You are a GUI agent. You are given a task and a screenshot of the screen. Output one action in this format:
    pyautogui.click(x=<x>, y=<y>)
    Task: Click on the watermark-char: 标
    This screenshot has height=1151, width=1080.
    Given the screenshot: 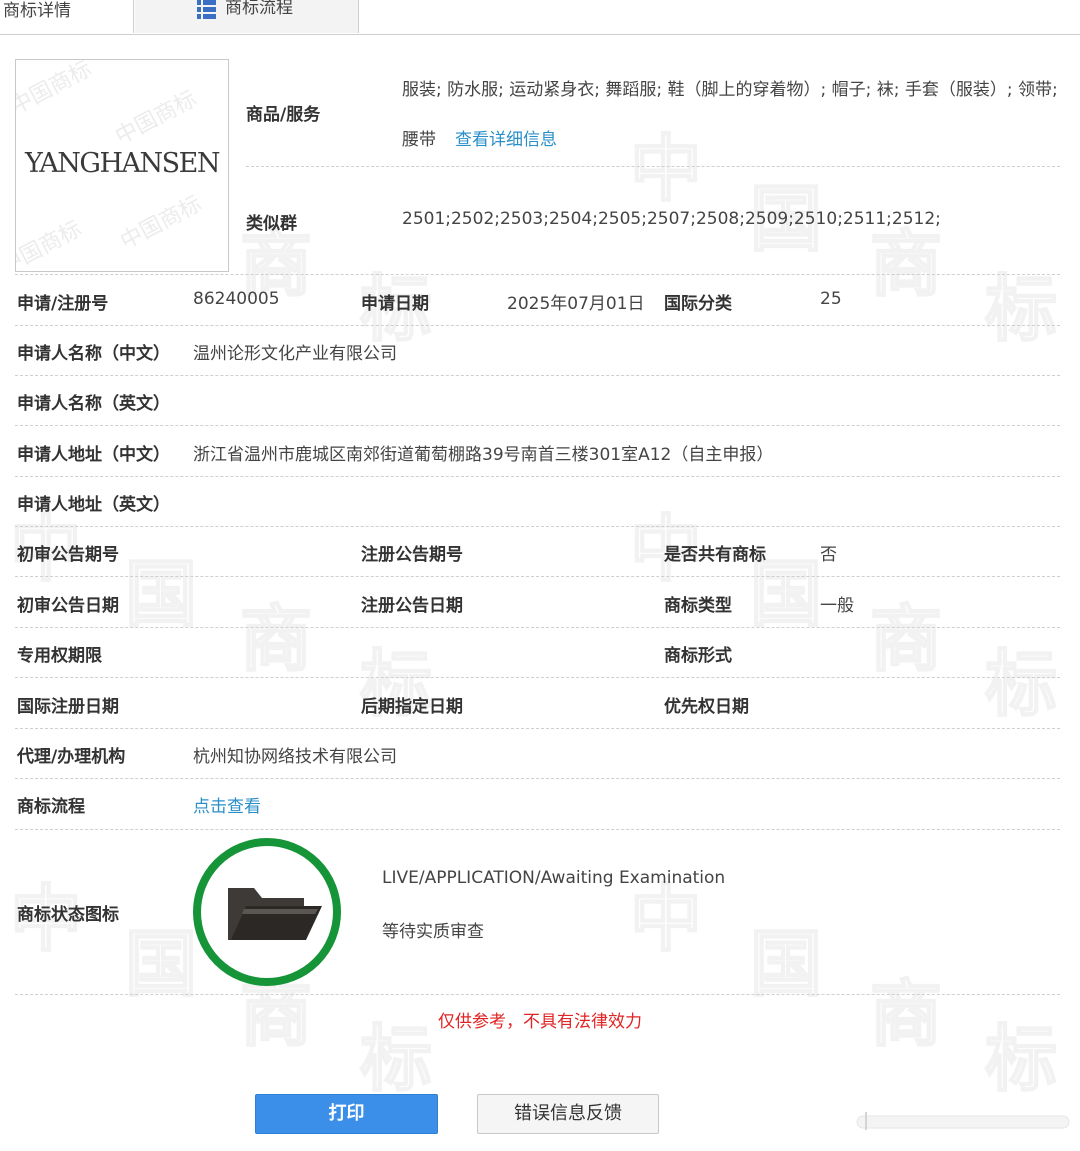 What is the action you would take?
    pyautogui.click(x=1021, y=309)
    